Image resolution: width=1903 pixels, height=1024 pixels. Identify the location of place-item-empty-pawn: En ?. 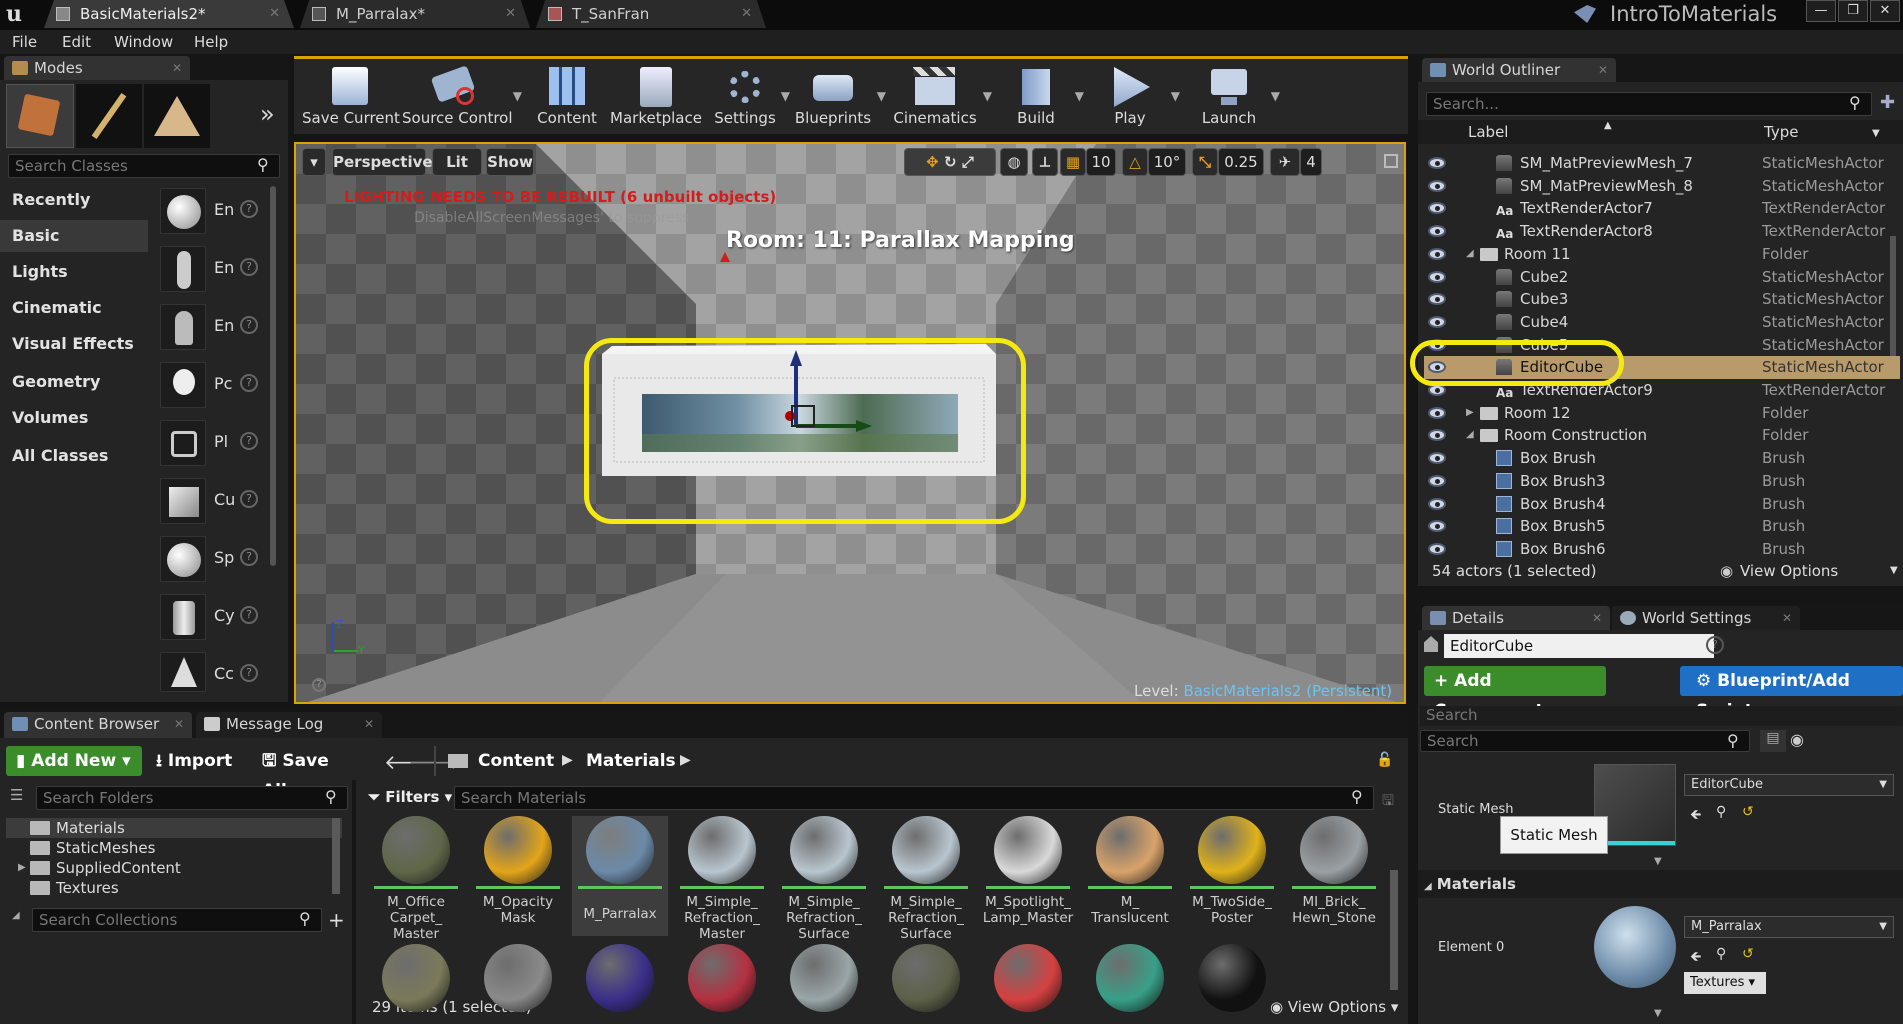
(215, 327).